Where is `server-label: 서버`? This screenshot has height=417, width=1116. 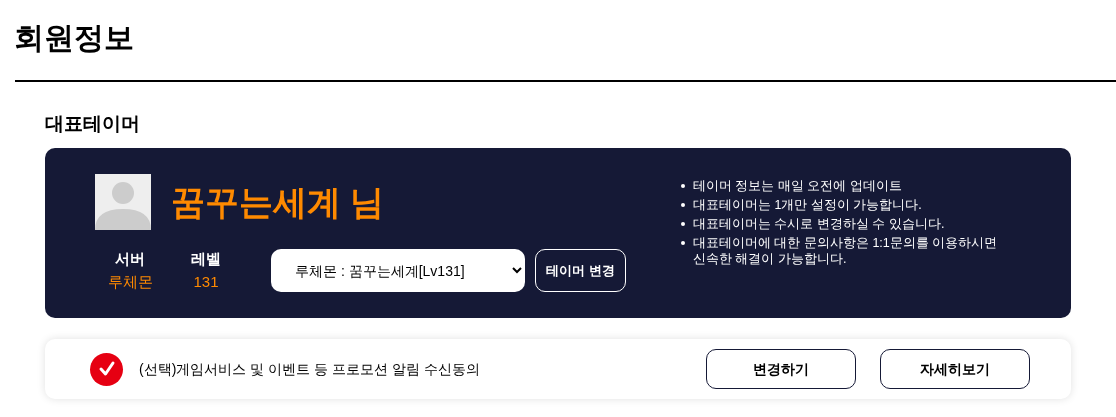 server-label: 서버 is located at coordinates (130, 259).